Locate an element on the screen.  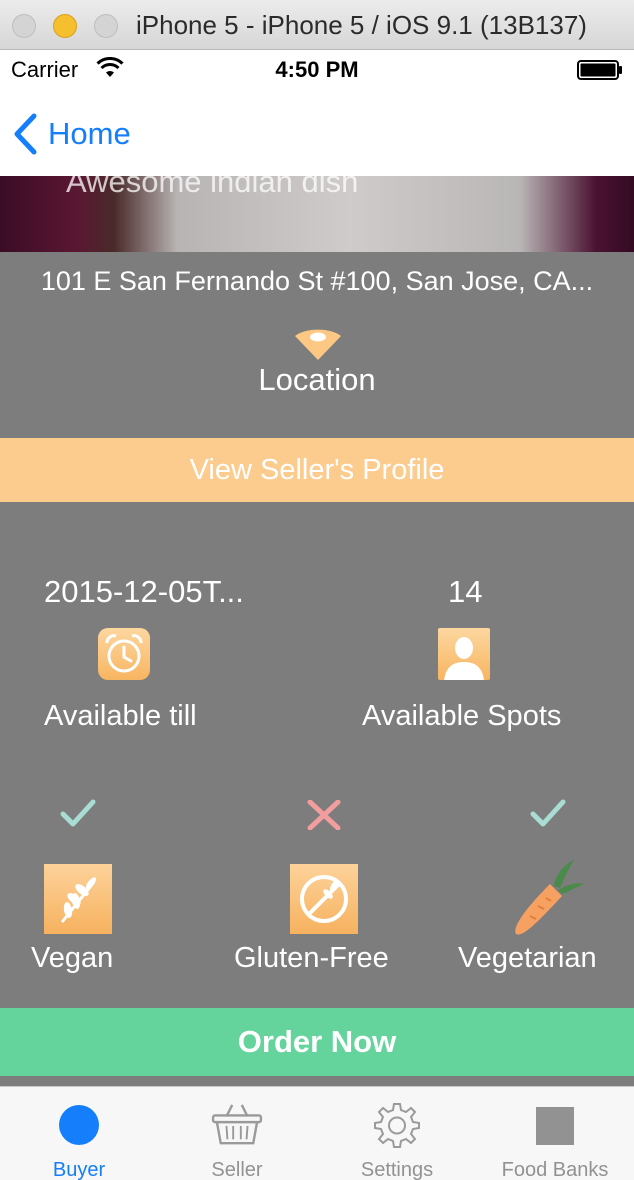
dish-caption: Awesome indian dish is located at coordinates (212, 187).